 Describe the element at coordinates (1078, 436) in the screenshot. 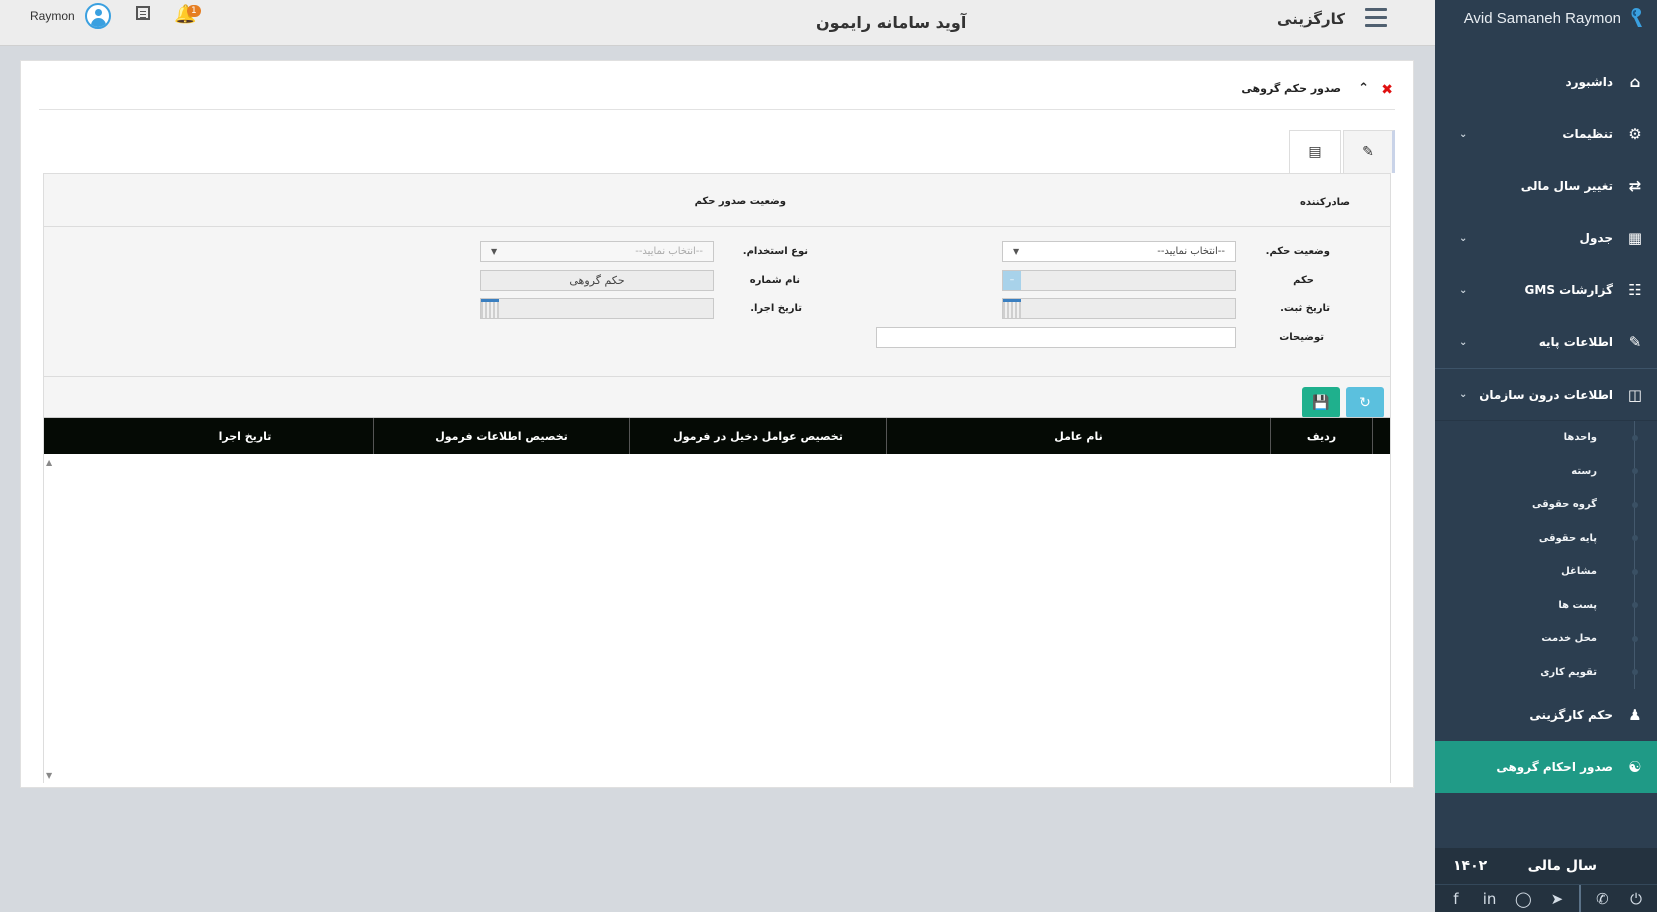

I see `column-header-agent-name: نام عامل` at that location.